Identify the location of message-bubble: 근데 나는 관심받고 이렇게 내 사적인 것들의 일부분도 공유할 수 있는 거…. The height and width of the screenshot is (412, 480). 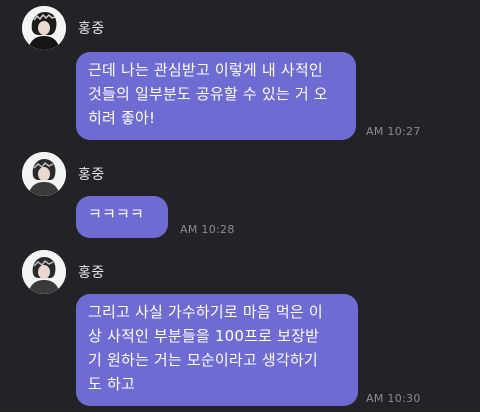
(216, 96).